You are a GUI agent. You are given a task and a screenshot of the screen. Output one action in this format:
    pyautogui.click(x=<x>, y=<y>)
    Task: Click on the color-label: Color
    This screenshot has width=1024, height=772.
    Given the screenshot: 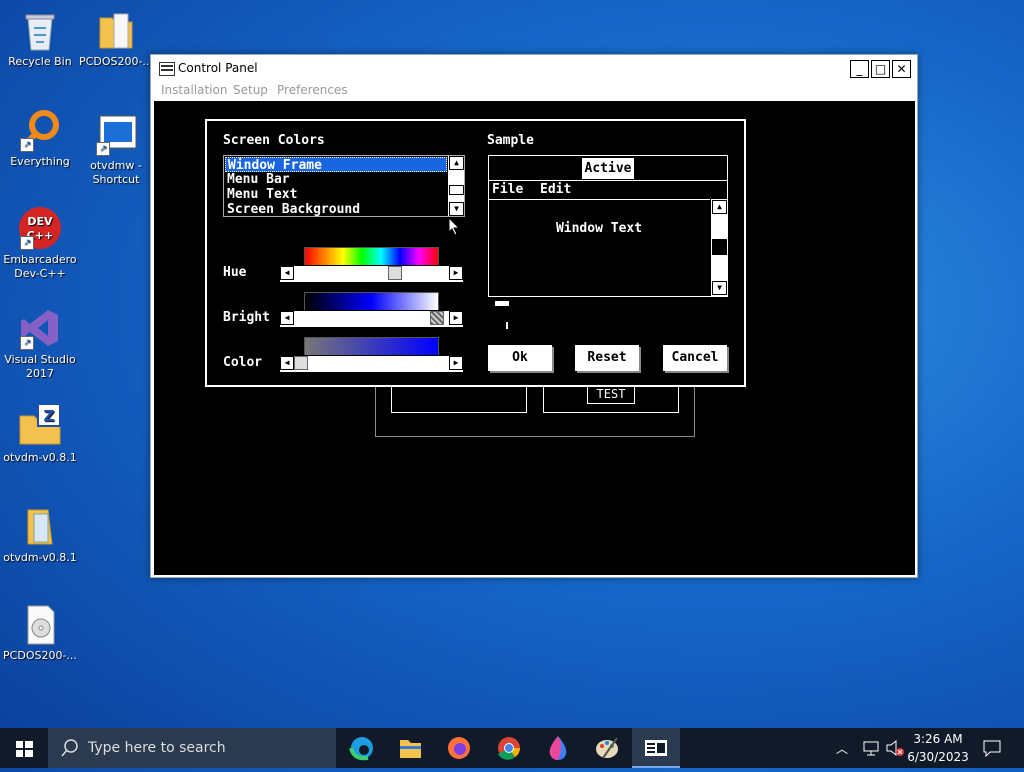 What is the action you would take?
    pyautogui.click(x=243, y=362)
    